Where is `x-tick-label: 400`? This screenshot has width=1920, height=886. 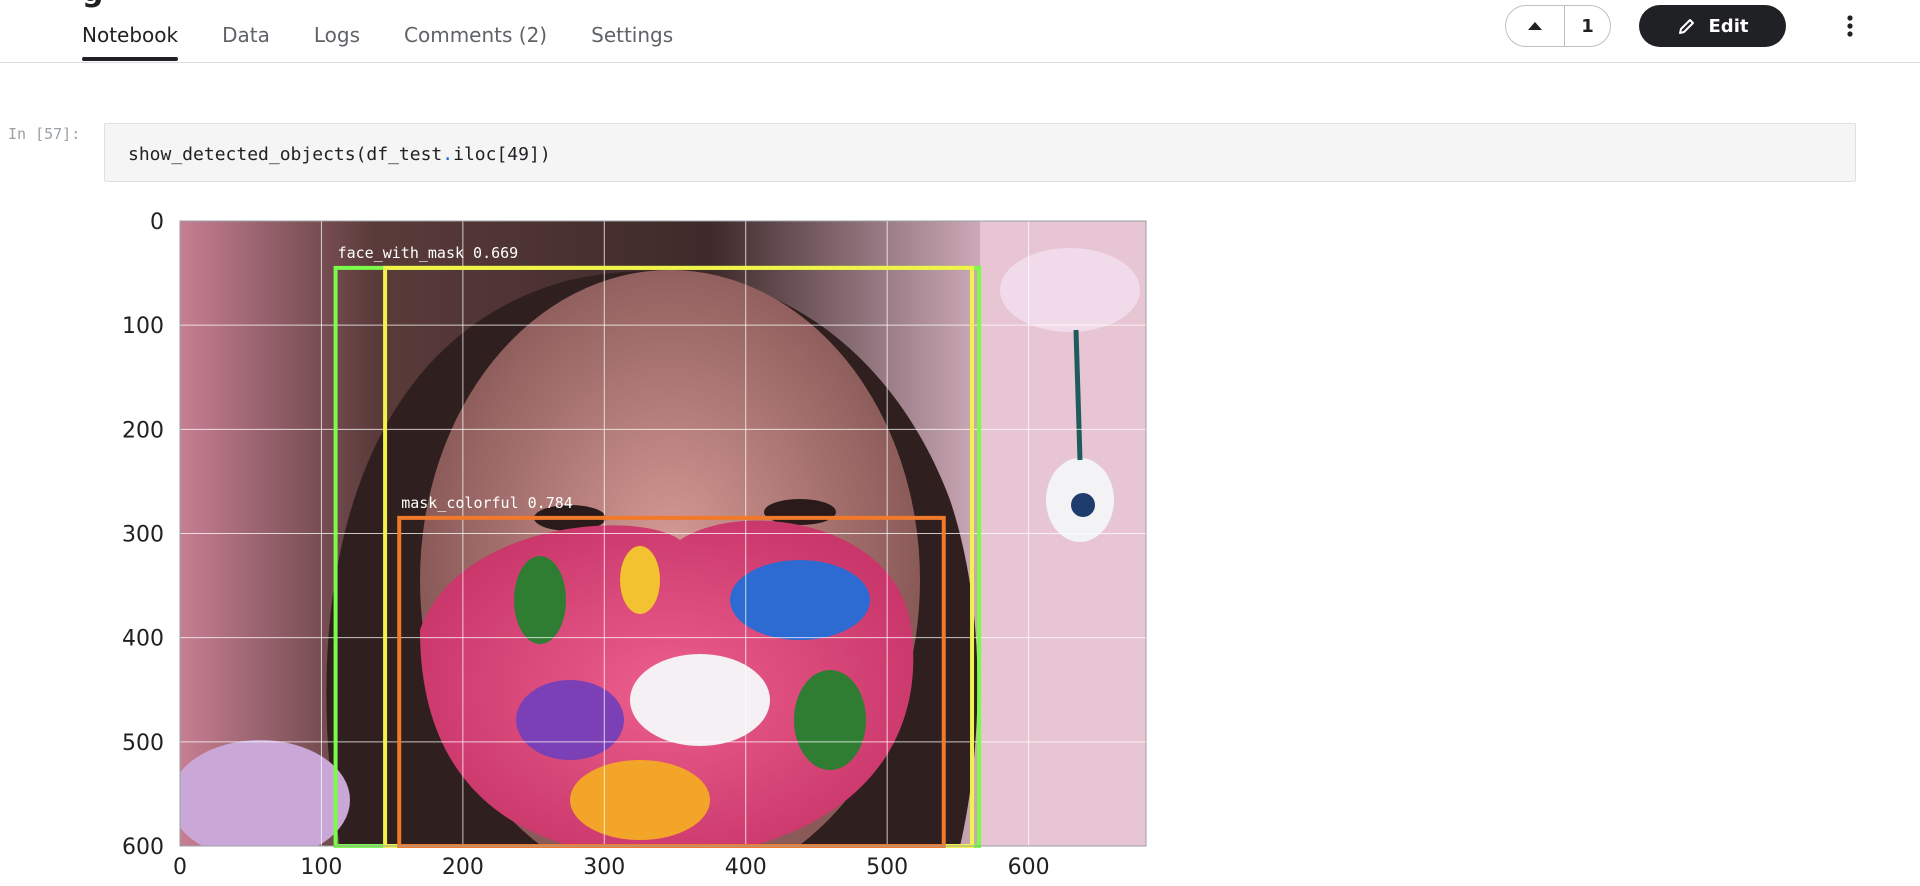 x-tick-label: 400 is located at coordinates (746, 867).